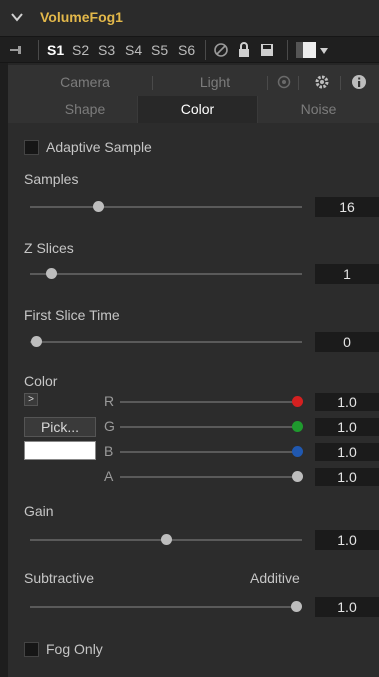 Image resolution: width=379 pixels, height=677 pixels. I want to click on fog-only-checkbox, so click(31, 649).